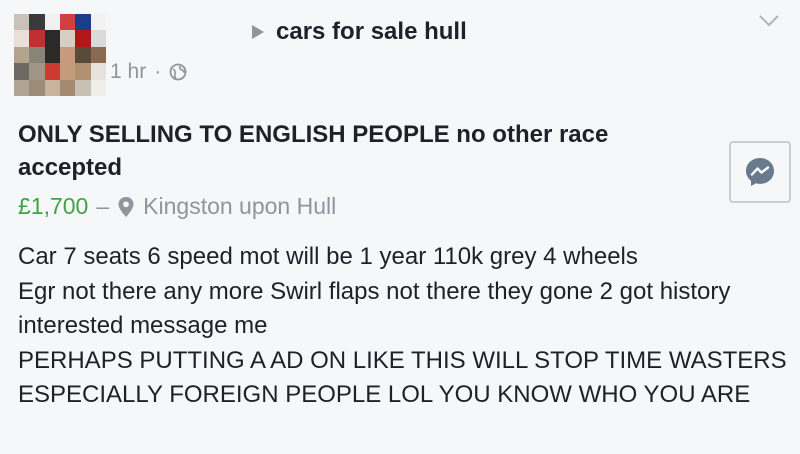 This screenshot has height=454, width=800. What do you see at coordinates (103, 206) in the screenshot?
I see `price-dash: –` at bounding box center [103, 206].